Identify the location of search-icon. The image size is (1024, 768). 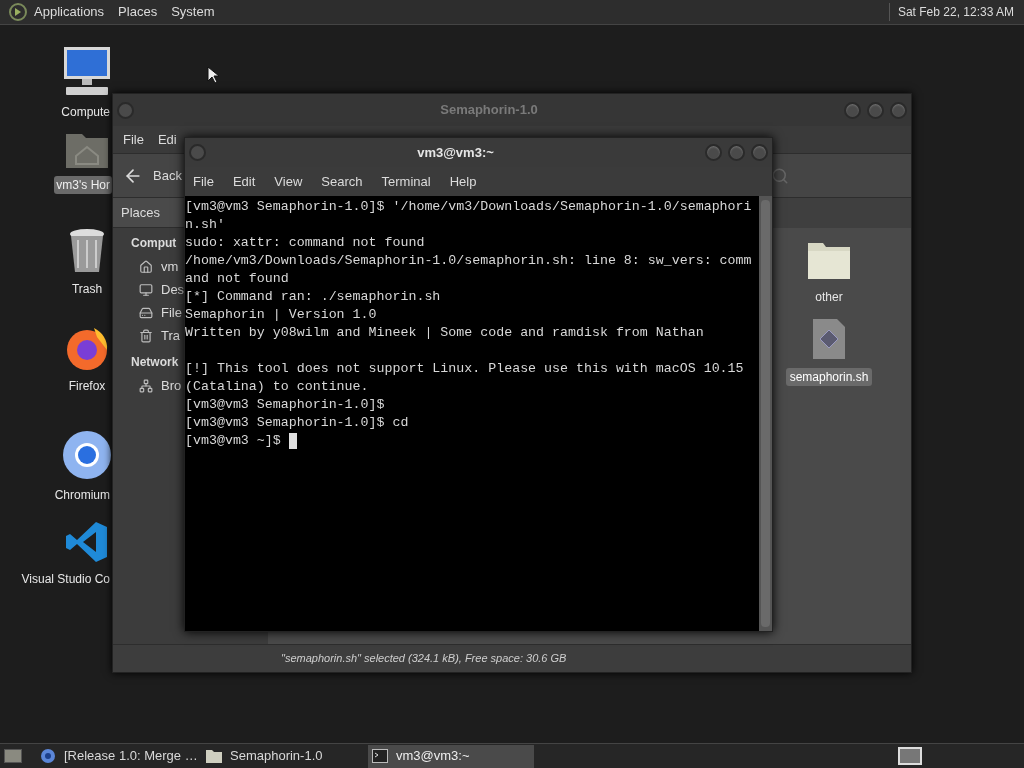
(780, 175).